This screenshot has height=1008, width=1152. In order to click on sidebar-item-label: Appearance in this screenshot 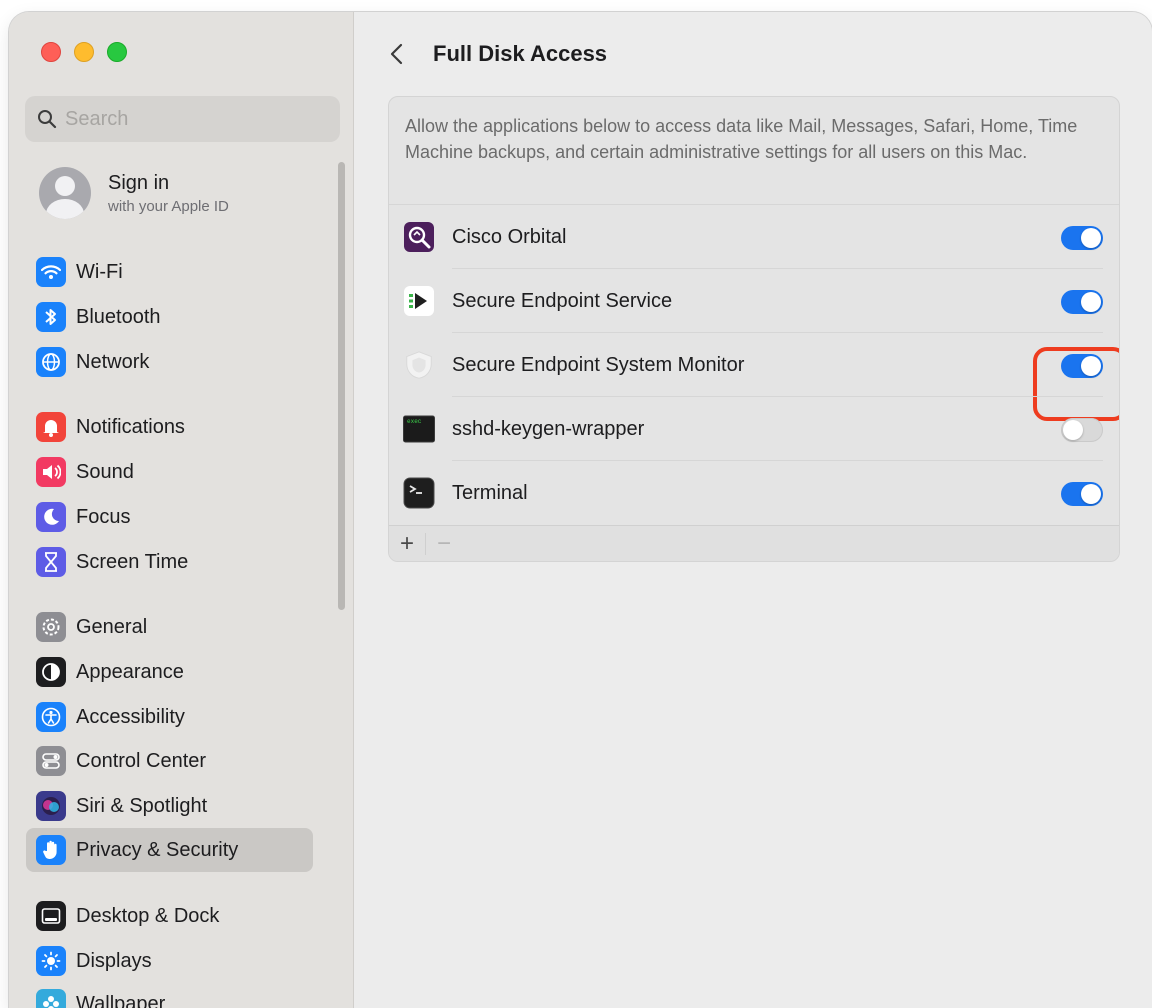, I will do `click(130, 671)`.